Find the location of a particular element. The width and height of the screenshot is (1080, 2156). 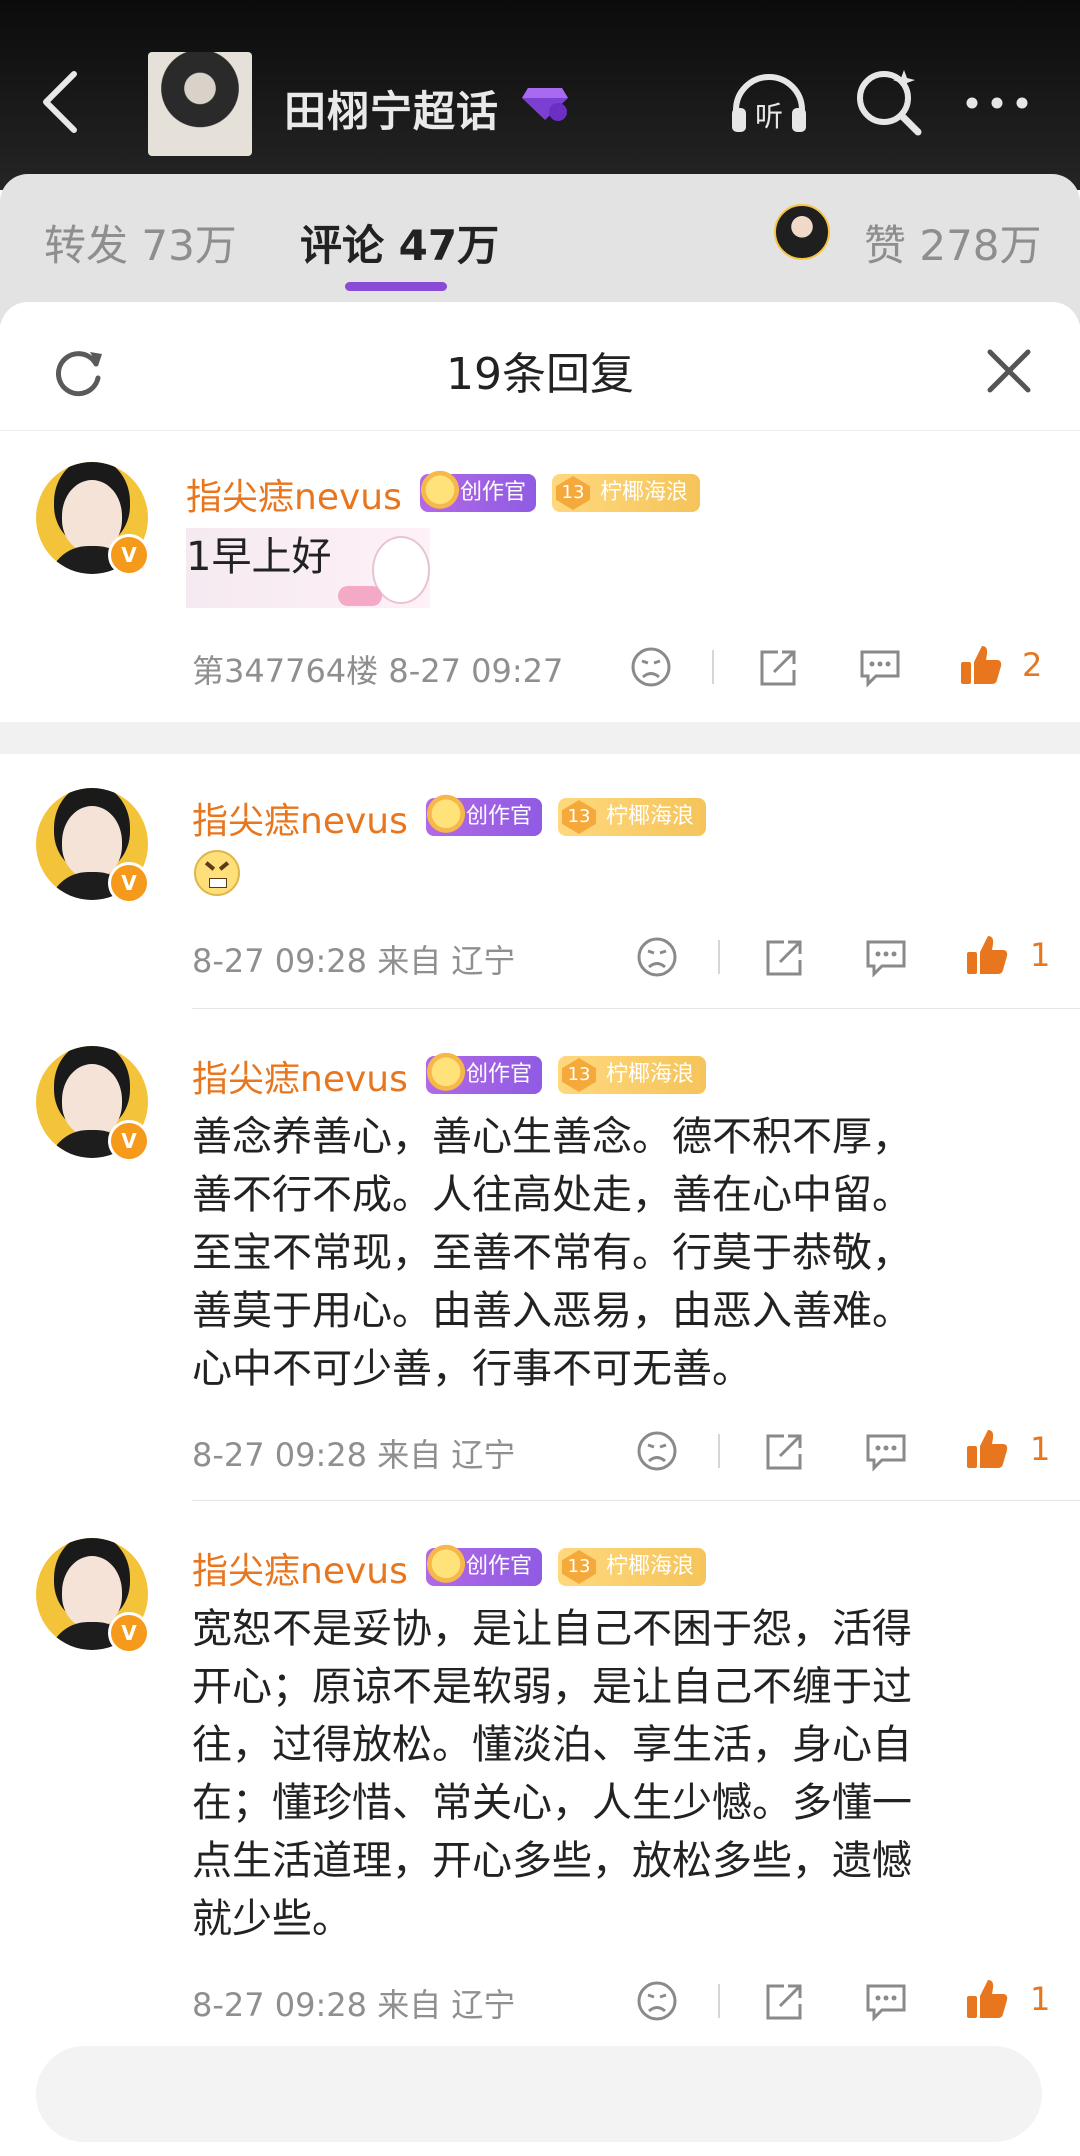

sheet-header: 19条回复 is located at coordinates (540, 366).